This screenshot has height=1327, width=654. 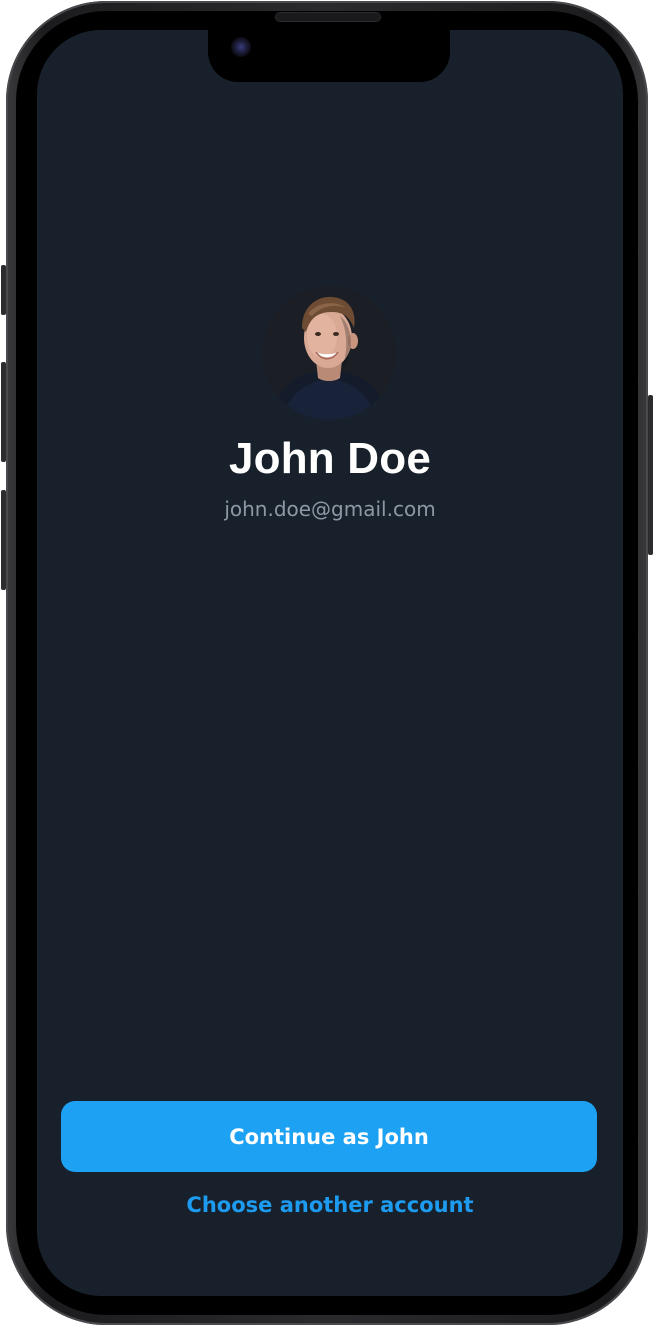 What do you see at coordinates (3, 412) in the screenshot?
I see `volume-up-button` at bounding box center [3, 412].